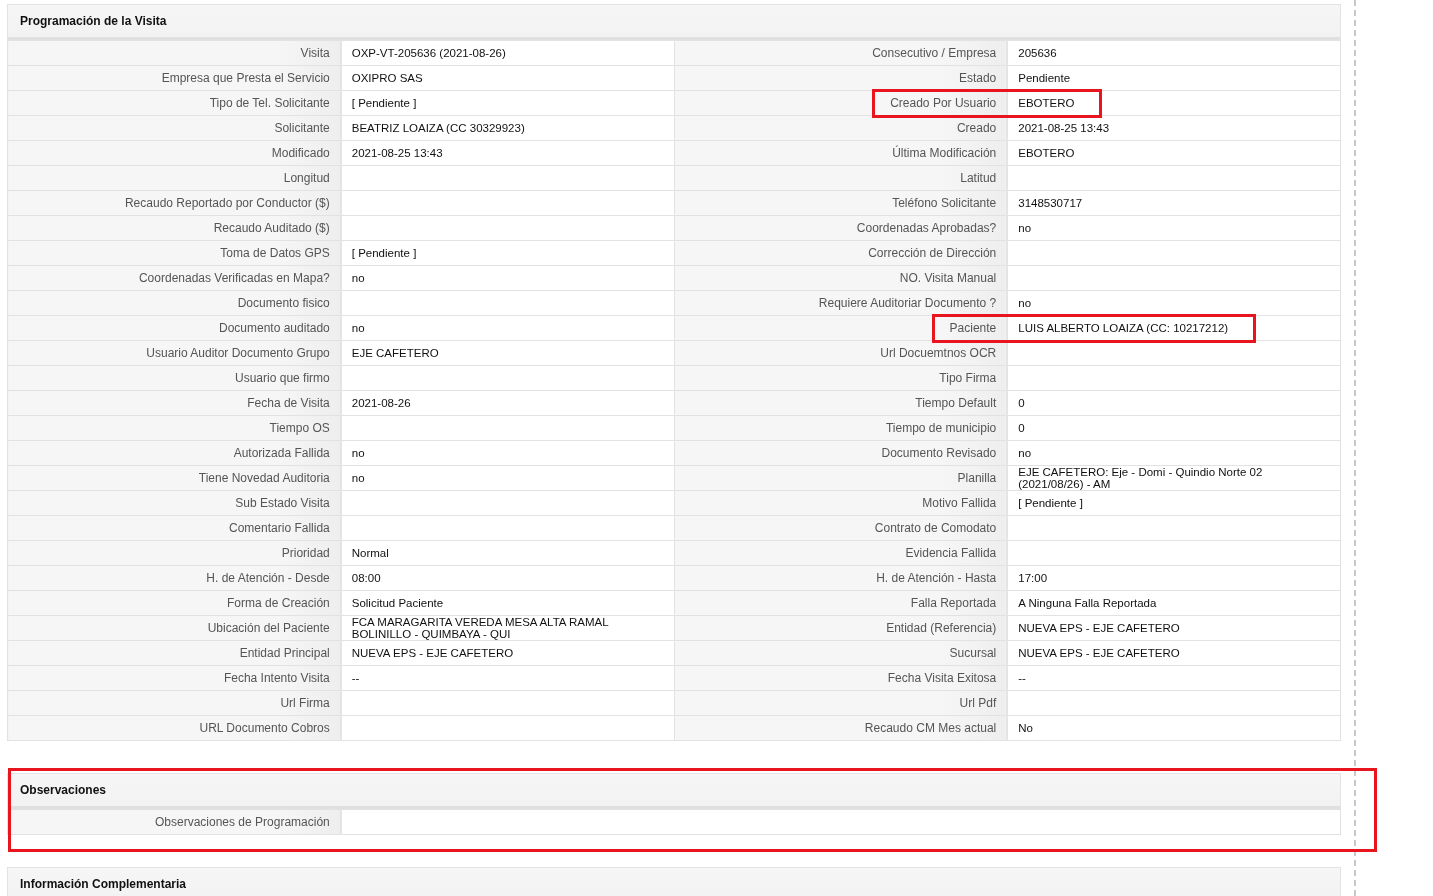  I want to click on field-label: Evidencia Fallida, so click(951, 553).